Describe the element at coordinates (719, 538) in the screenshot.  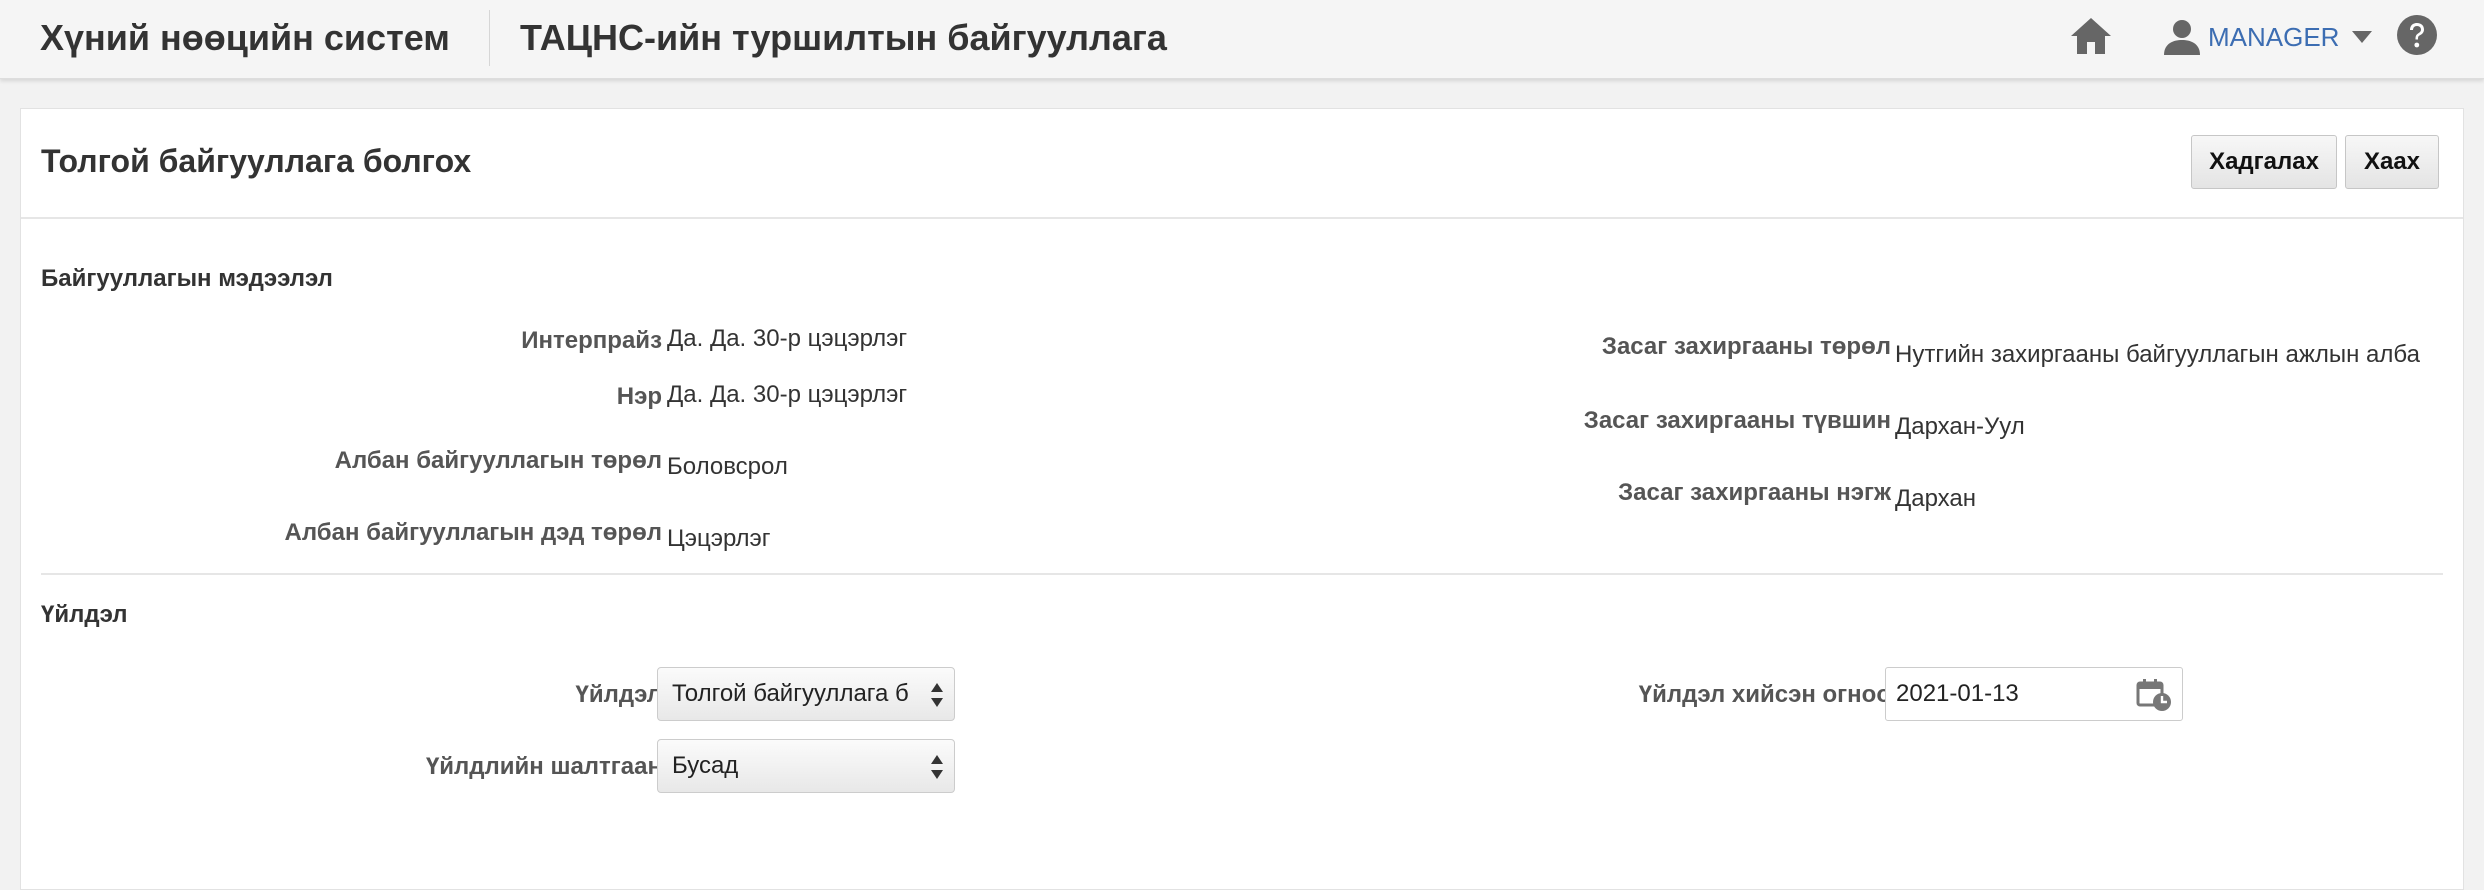
I see `org-subtype-value: Цэцэрлэг` at that location.